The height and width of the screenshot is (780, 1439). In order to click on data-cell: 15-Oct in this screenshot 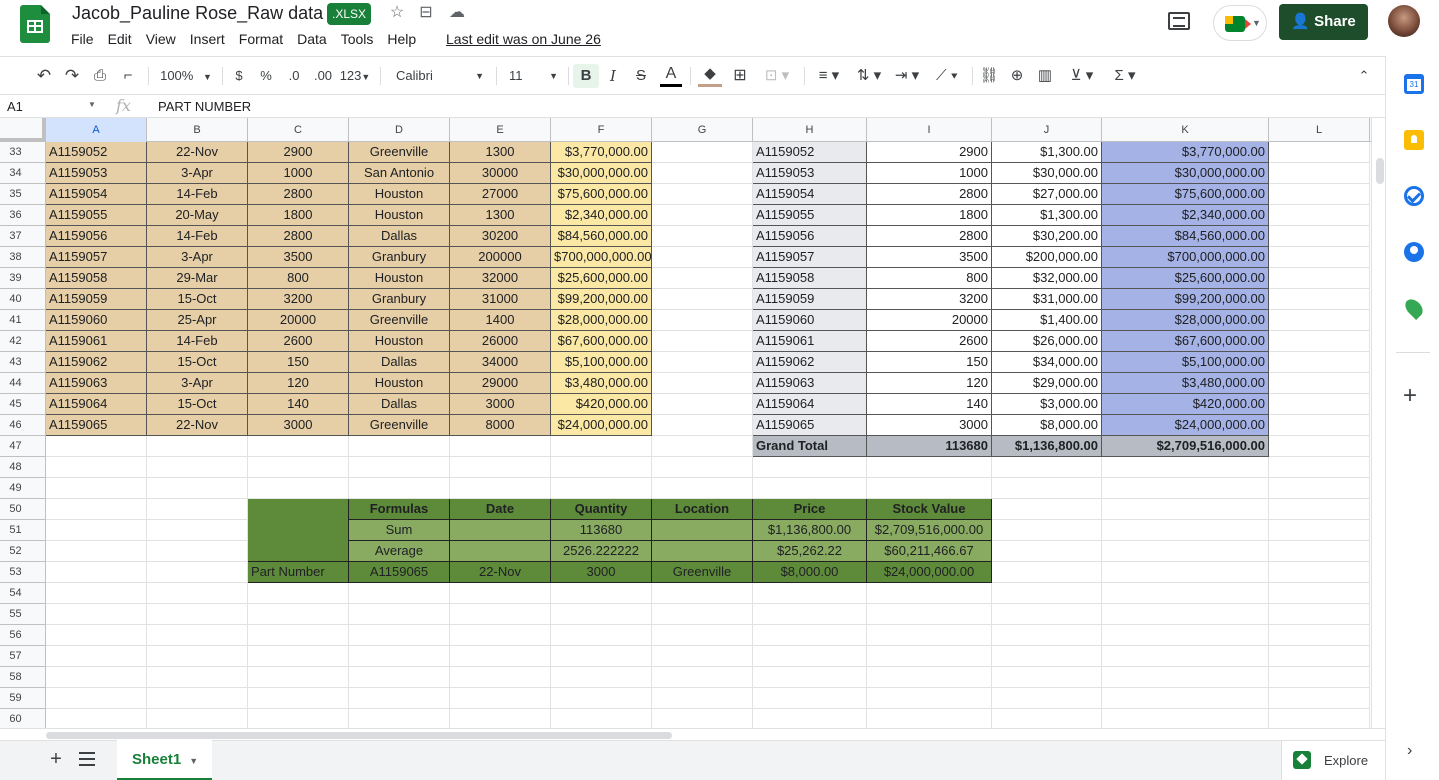, I will do `click(197, 404)`.